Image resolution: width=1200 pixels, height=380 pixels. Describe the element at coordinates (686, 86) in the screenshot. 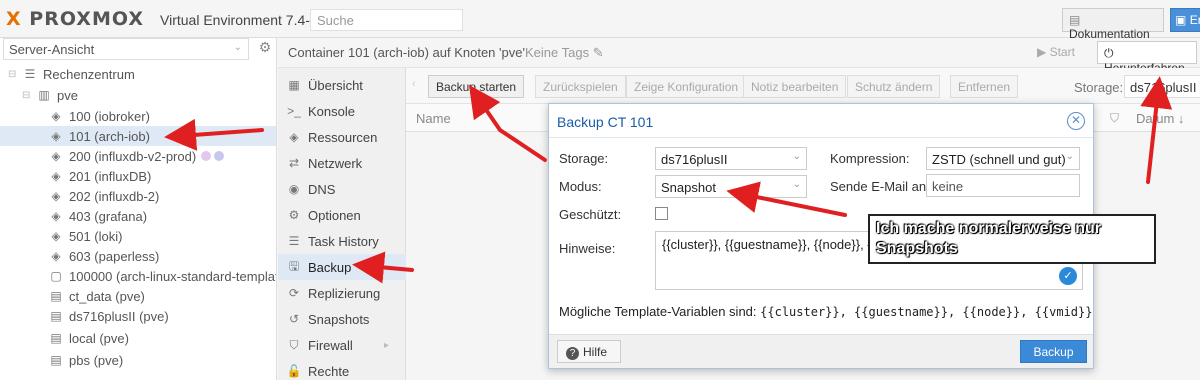

I see `show-config-button: Zeige Konfiguration` at that location.